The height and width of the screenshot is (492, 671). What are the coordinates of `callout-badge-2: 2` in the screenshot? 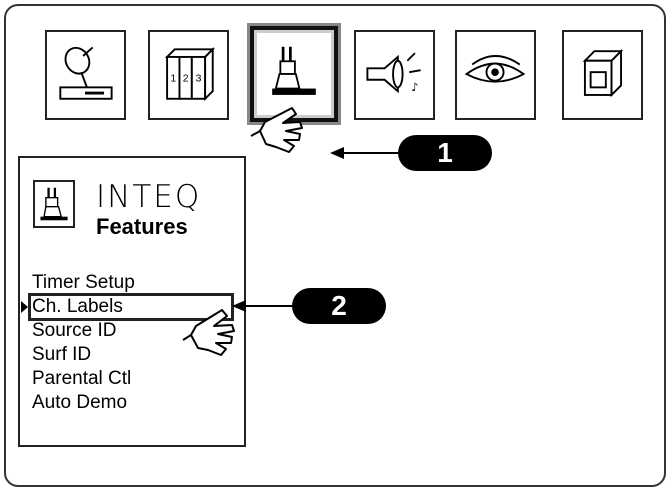 It's located at (339, 306).